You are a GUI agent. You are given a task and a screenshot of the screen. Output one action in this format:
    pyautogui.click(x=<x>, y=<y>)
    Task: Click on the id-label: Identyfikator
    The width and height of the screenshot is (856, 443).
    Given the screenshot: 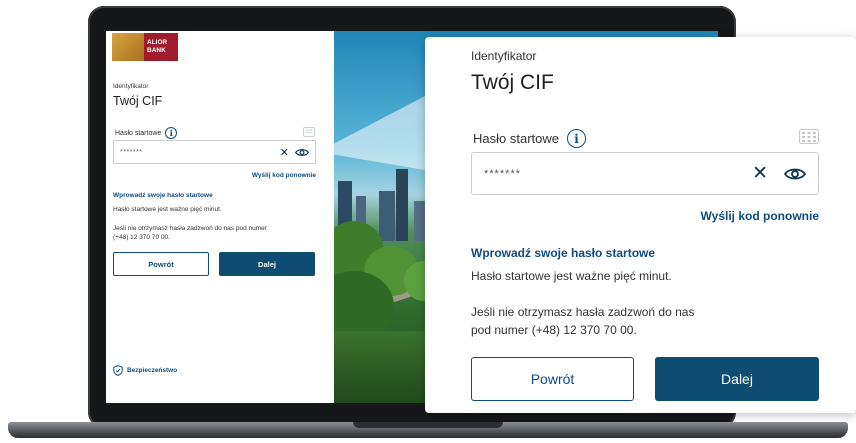 What is the action you would take?
    pyautogui.click(x=131, y=86)
    